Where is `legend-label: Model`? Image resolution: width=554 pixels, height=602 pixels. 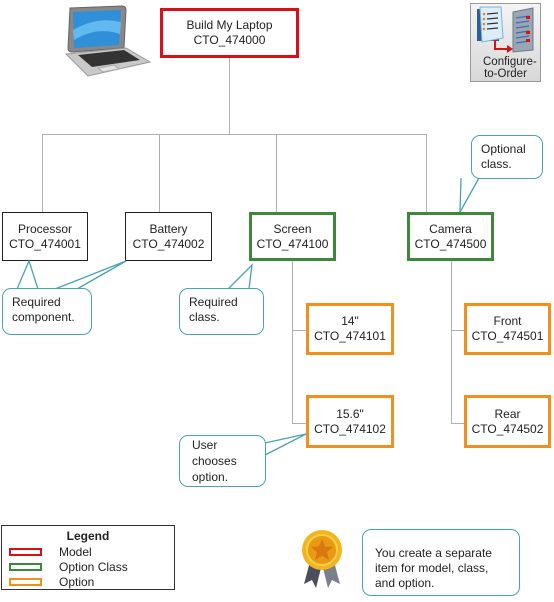
legend-label: Model is located at coordinates (75, 552).